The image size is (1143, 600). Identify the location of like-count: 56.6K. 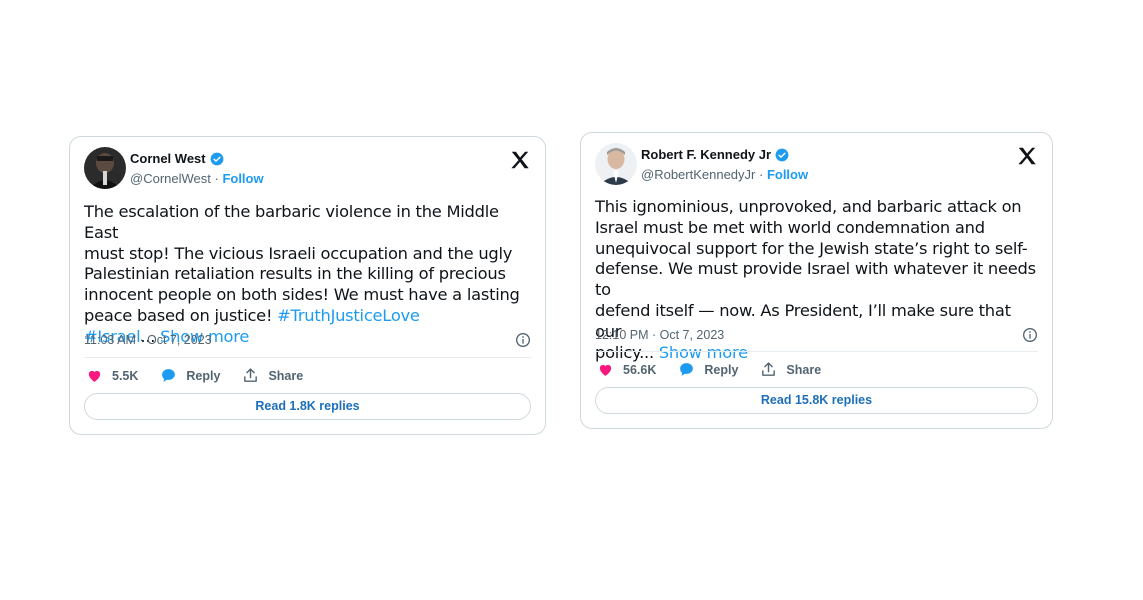
(640, 369).